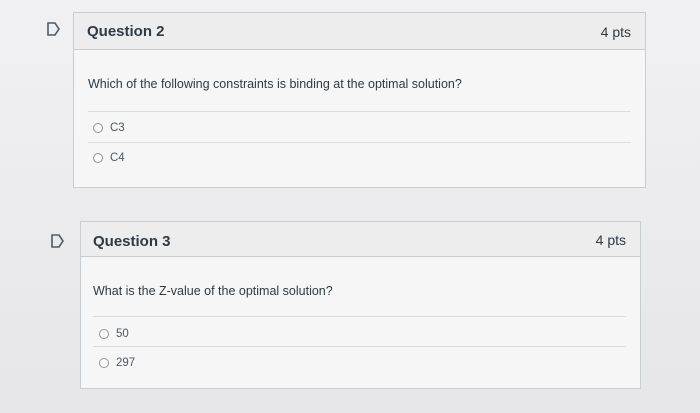 This screenshot has height=413, width=700. What do you see at coordinates (117, 158) in the screenshot?
I see `answer-option-label: C4` at bounding box center [117, 158].